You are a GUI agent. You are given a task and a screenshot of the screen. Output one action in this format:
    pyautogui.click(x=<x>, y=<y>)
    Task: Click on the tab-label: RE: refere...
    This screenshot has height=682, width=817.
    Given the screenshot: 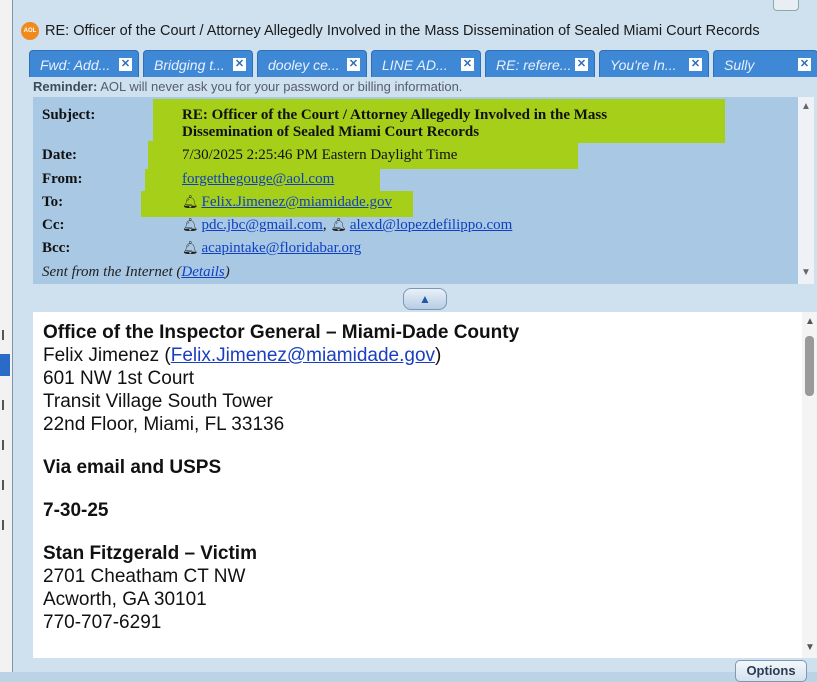 What is the action you would take?
    pyautogui.click(x=534, y=65)
    